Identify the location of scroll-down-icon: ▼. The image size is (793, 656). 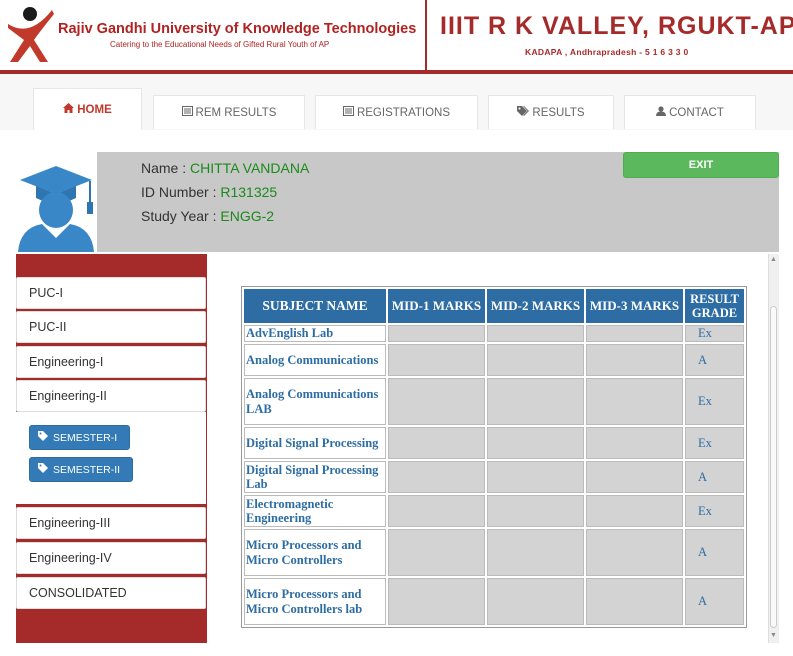
(773, 635).